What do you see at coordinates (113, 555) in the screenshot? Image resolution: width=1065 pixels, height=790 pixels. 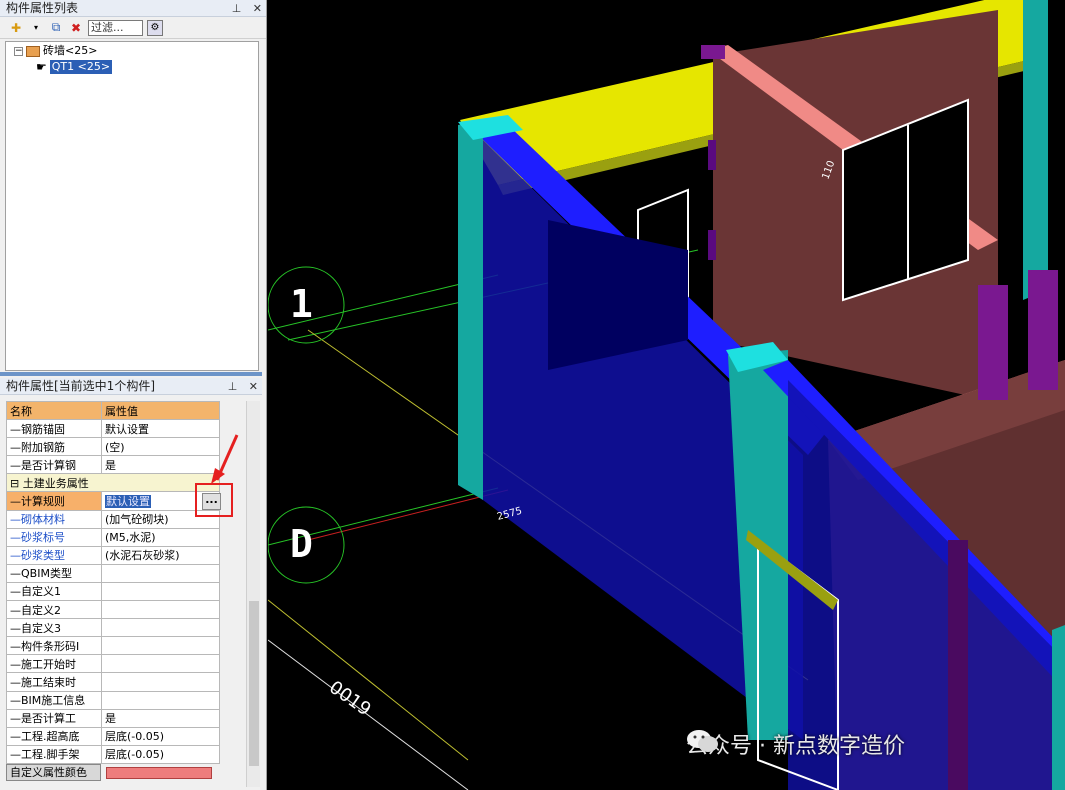 I see `table-row: —砂浆类型 (水泥石灰砂浆)` at bounding box center [113, 555].